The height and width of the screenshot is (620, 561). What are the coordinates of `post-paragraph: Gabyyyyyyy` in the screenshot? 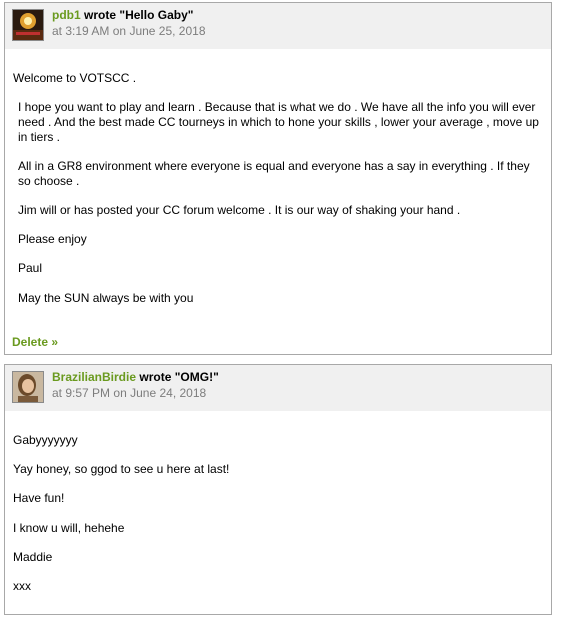 It's located at (45, 440).